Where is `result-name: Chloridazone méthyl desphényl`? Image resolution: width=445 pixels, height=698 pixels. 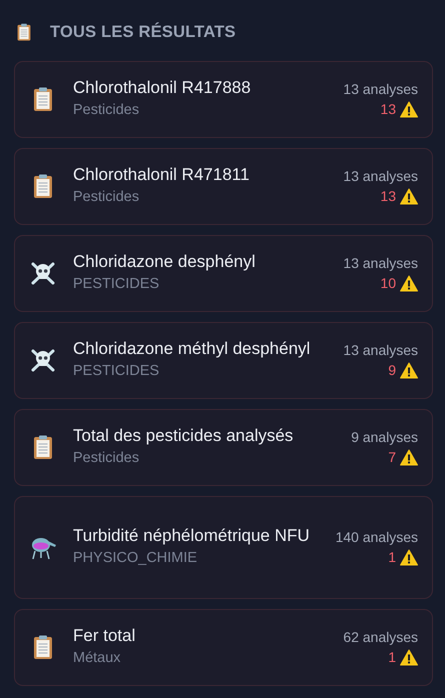
result-name: Chloridazone méthyl desphényl is located at coordinates (192, 349).